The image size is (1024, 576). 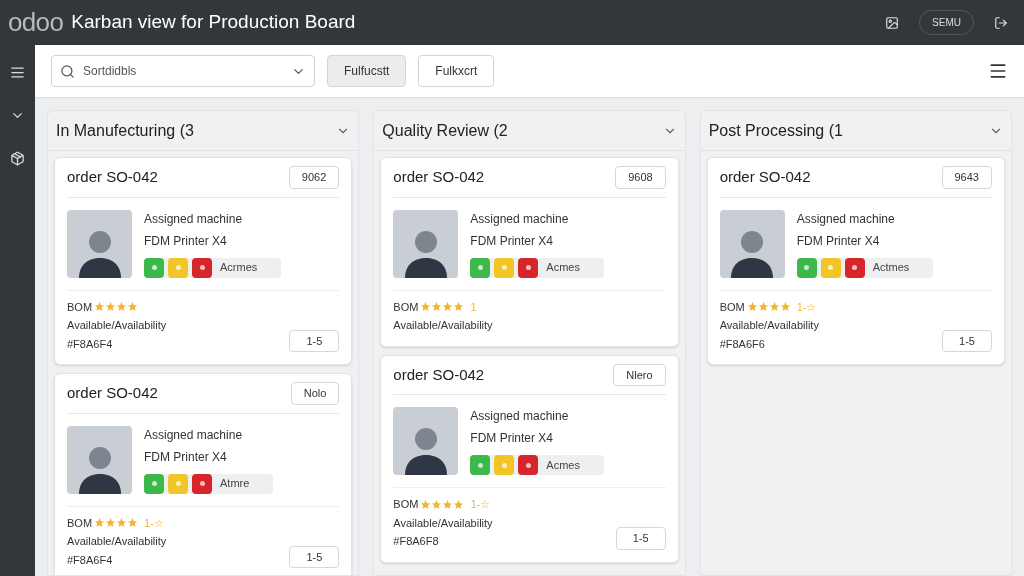 What do you see at coordinates (855, 261) in the screenshot?
I see `order-card: order SO-042 9643 Assigned machine FDM Printer X4 Actmes BOM 1-☆ Available/Availability #F8A6F6 1-5` at bounding box center [855, 261].